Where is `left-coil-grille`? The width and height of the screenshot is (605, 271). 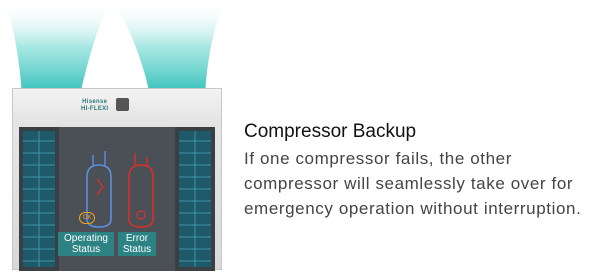
left-coil-grille is located at coordinates (39, 199).